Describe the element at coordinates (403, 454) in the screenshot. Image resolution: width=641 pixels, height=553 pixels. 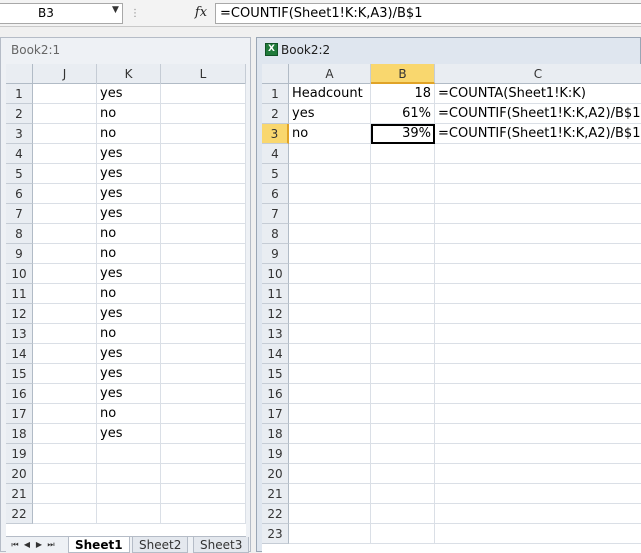
I see `cell-b19` at that location.